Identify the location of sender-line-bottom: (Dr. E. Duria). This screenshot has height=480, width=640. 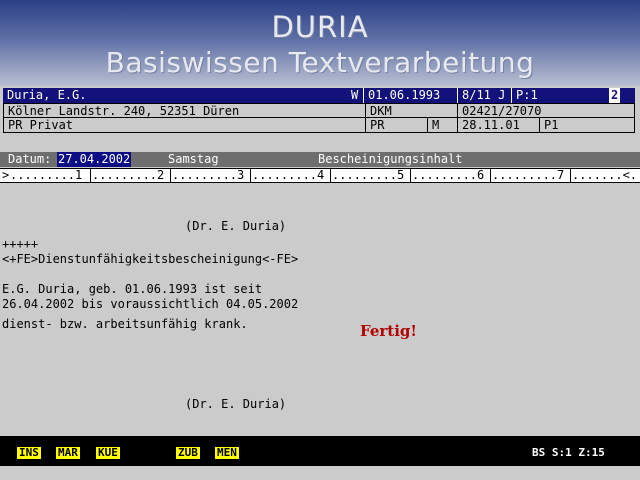
(236, 404).